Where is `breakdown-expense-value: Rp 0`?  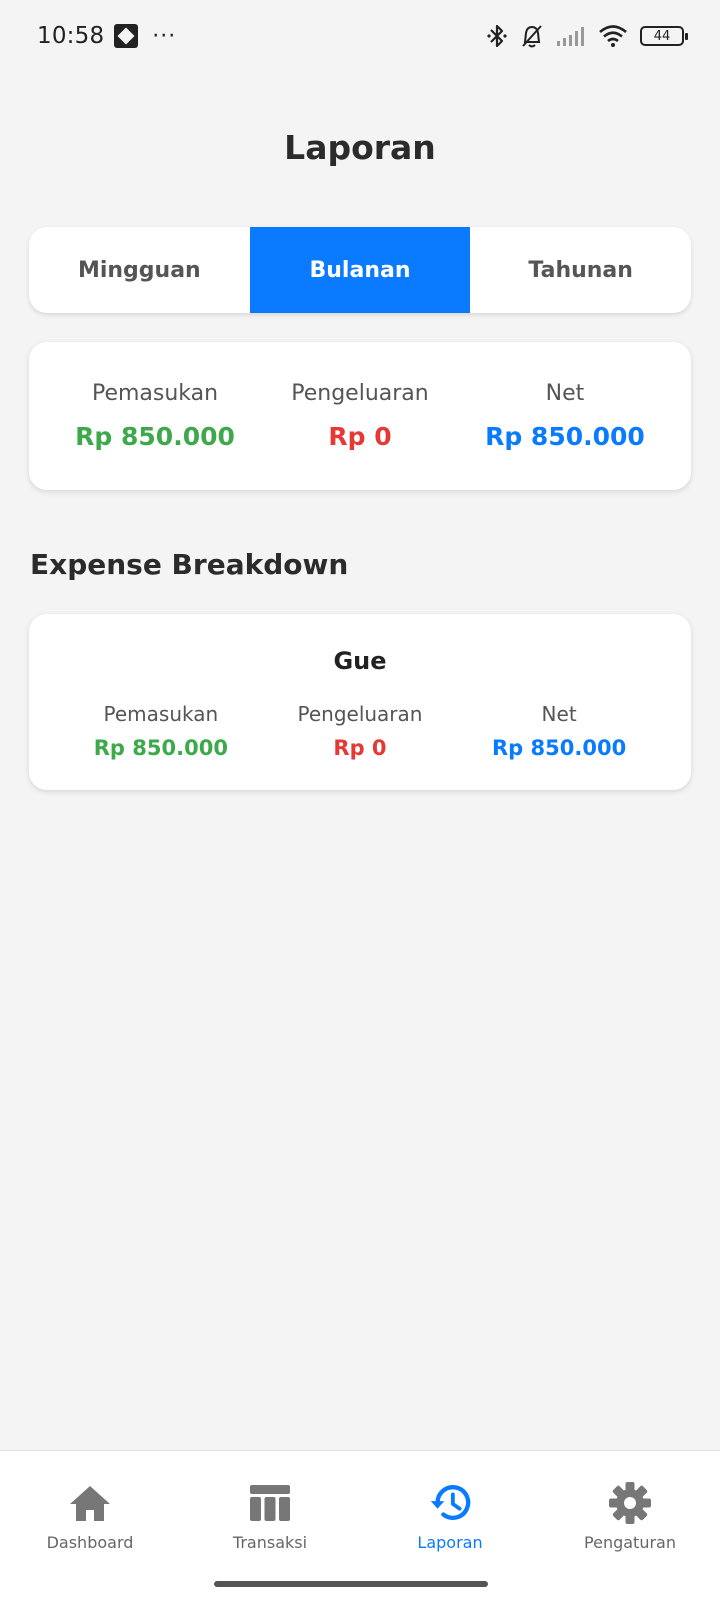 breakdown-expense-value: Rp 0 is located at coordinates (360, 748).